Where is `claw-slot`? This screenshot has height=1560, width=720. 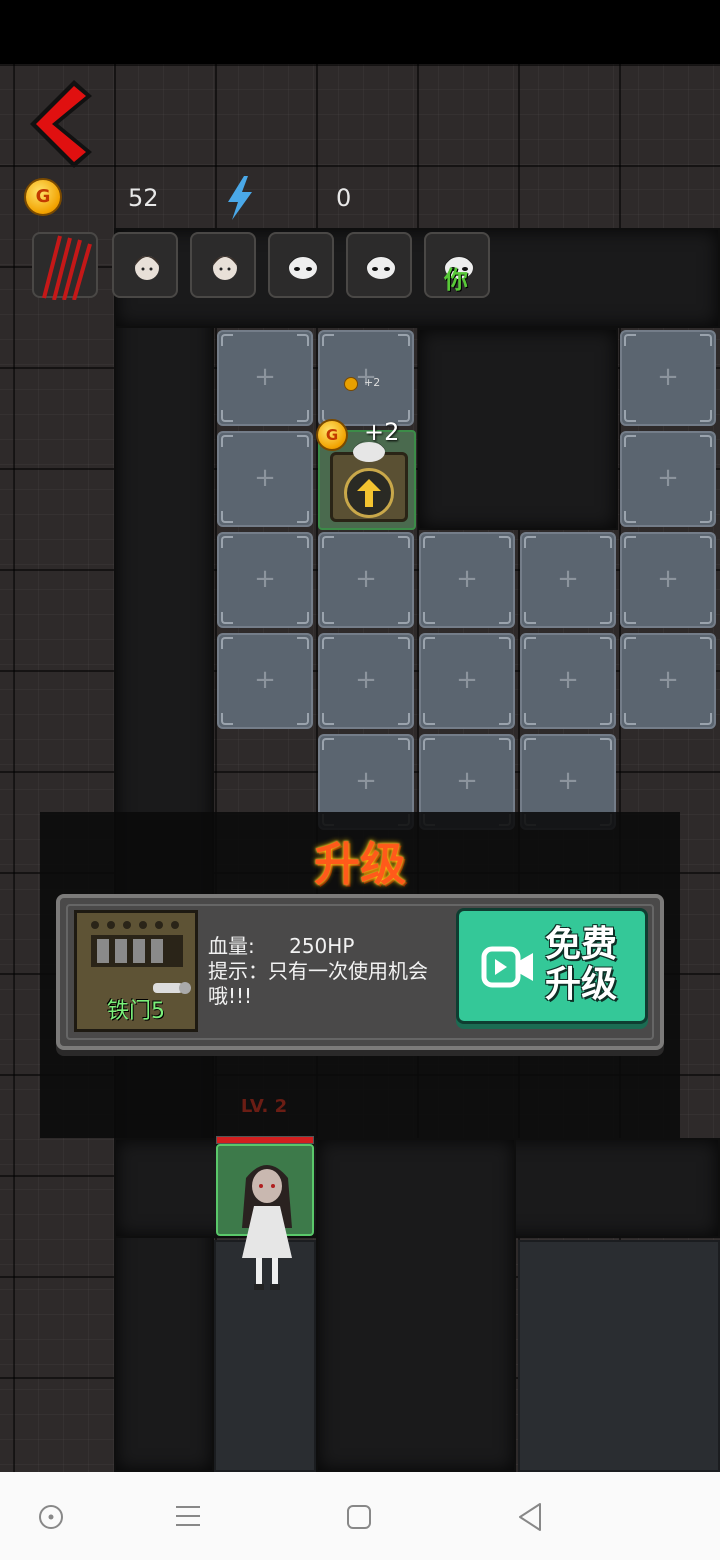
claw-slot is located at coordinates (65, 266).